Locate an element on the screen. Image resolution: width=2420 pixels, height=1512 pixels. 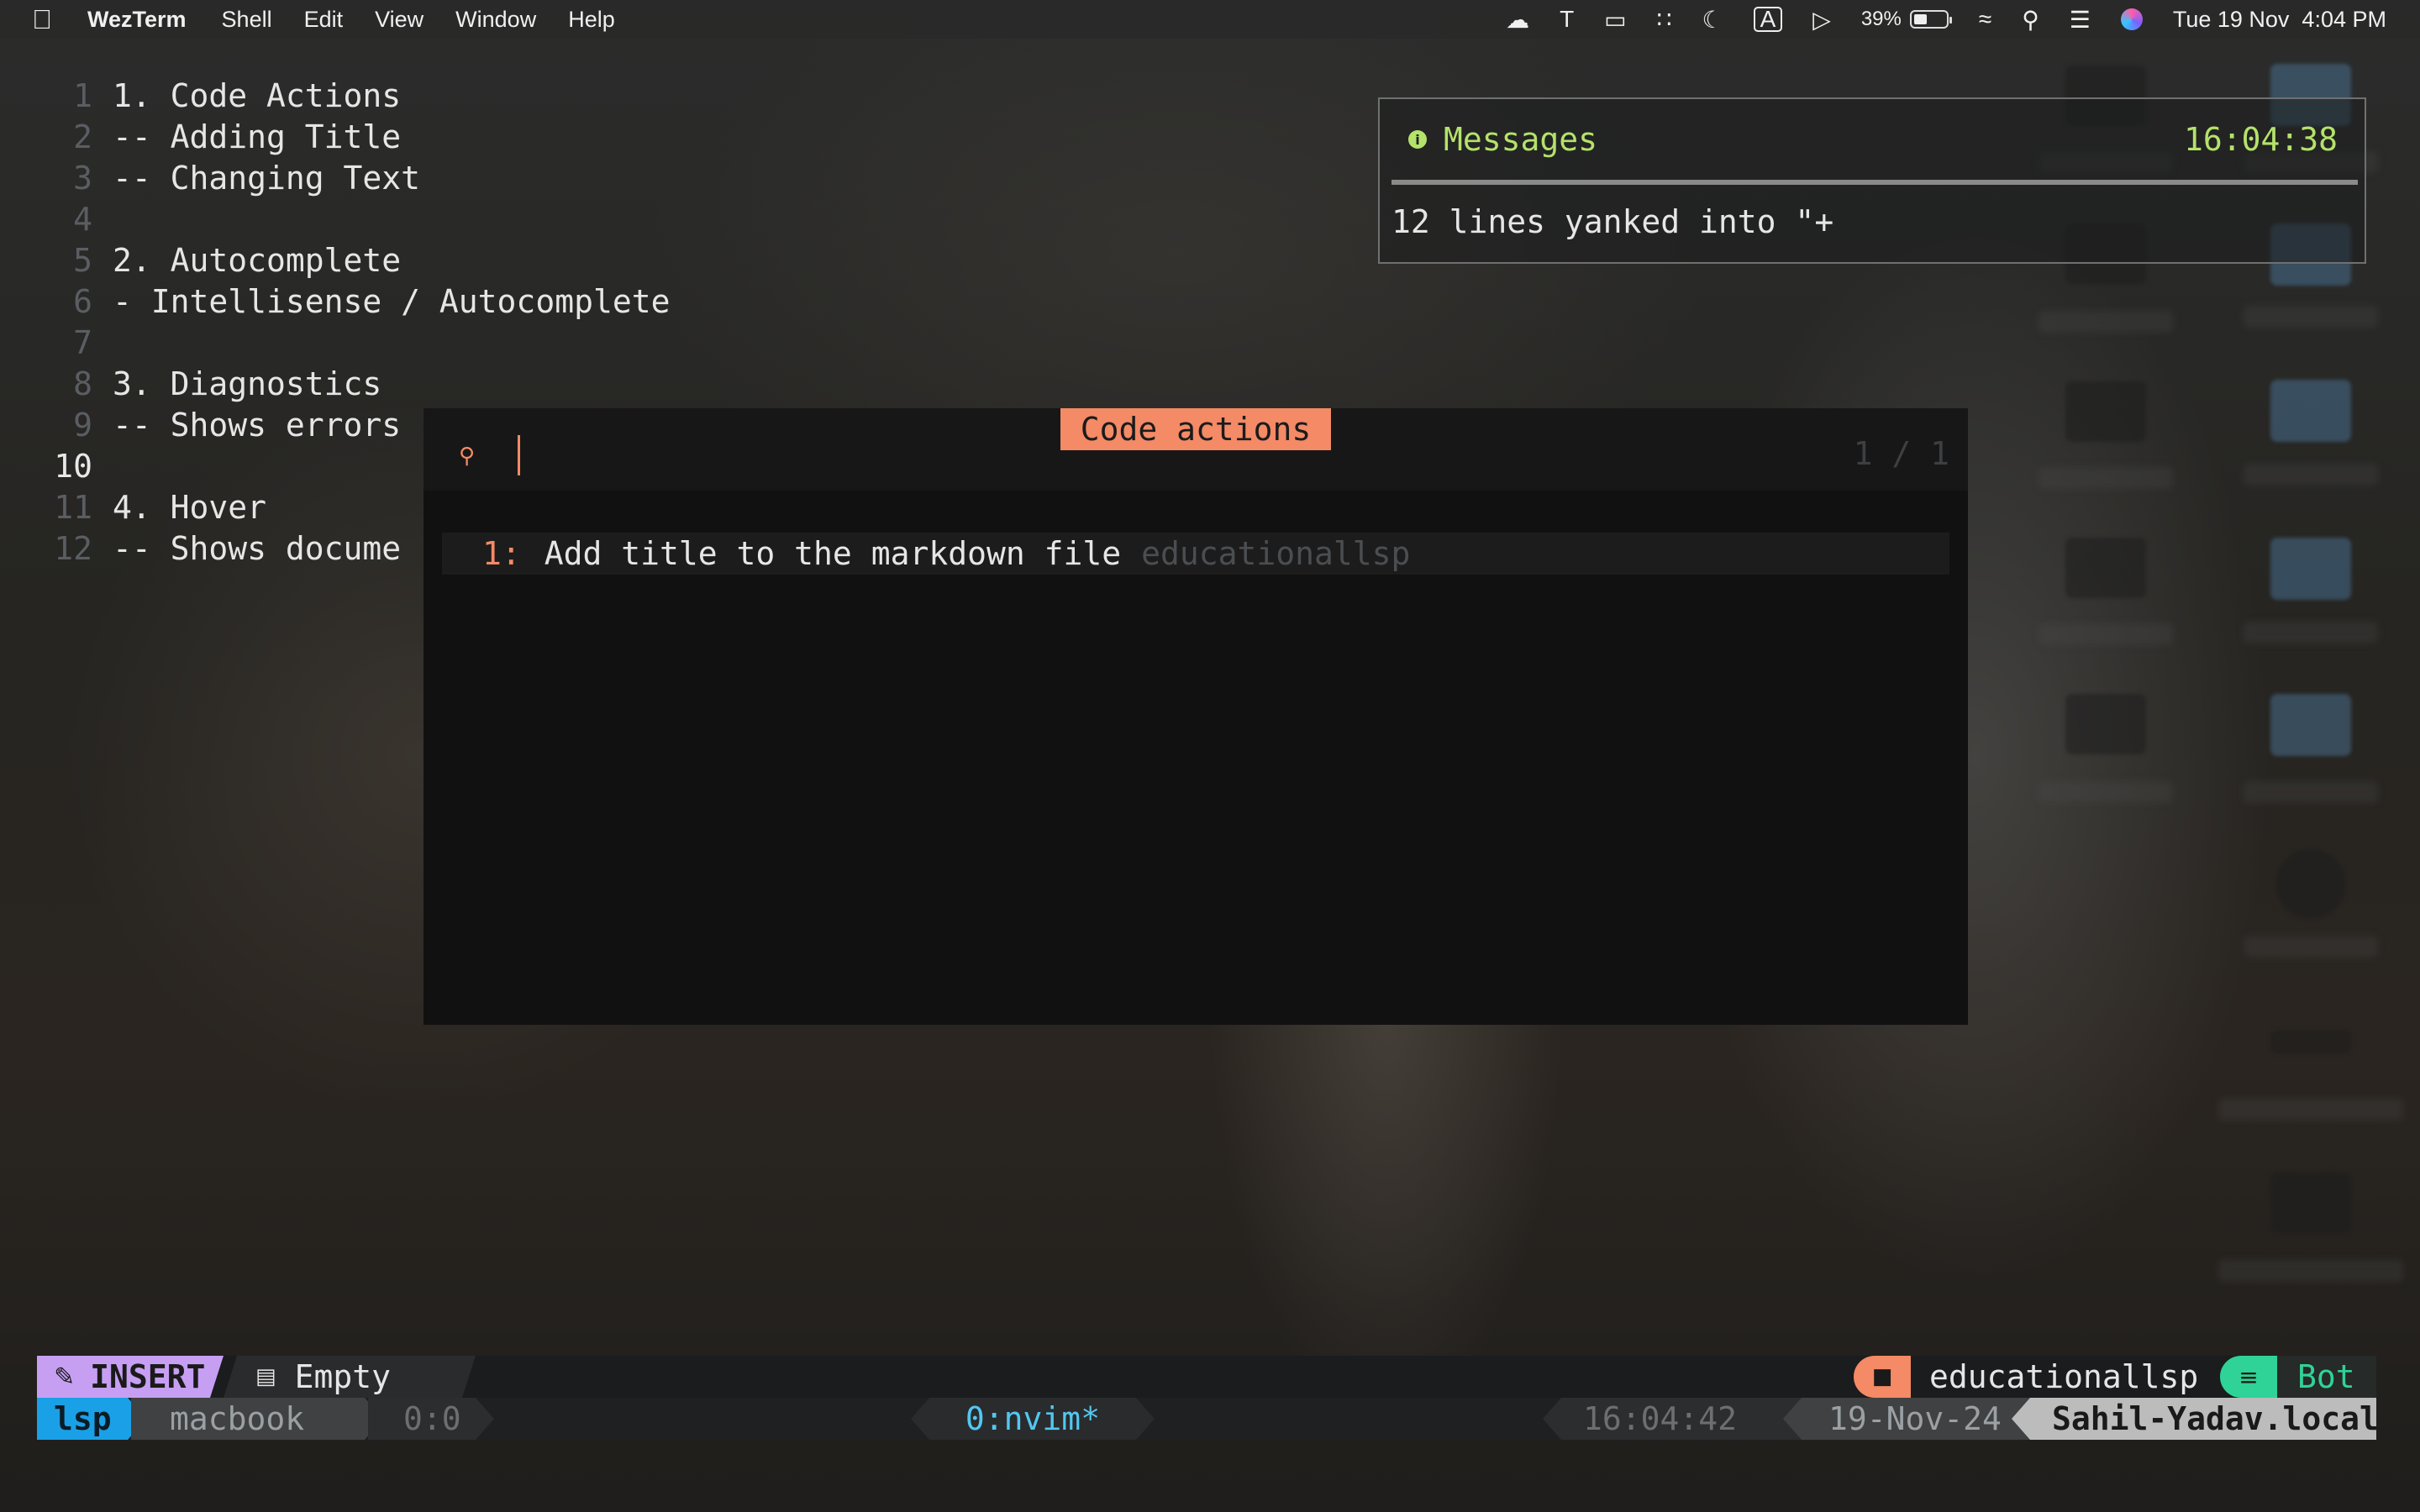
line-number: 12 is located at coordinates (73, 548).